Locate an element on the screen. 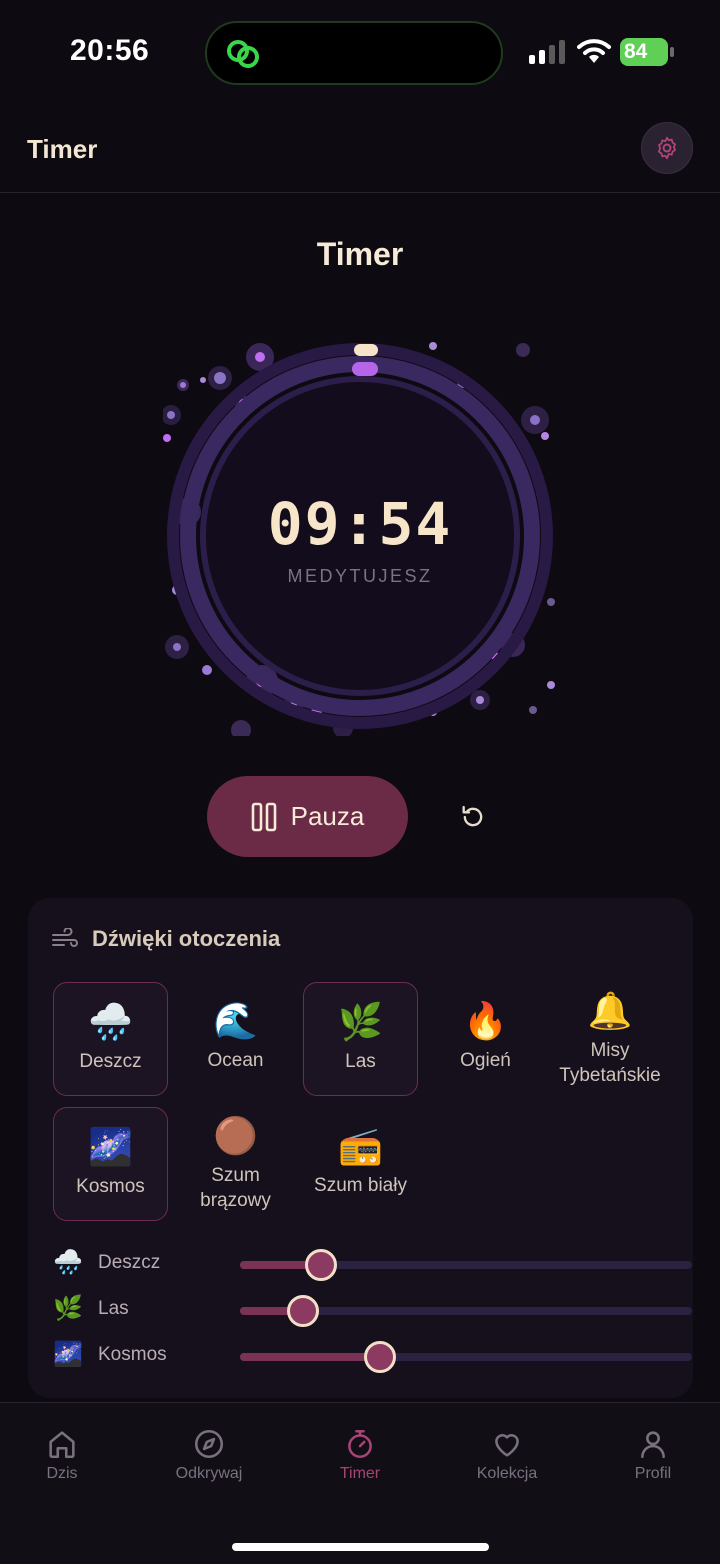  tab-bar: Dzis Odkrywaj Timer Kolekcja Profil is located at coordinates (360, 1483).